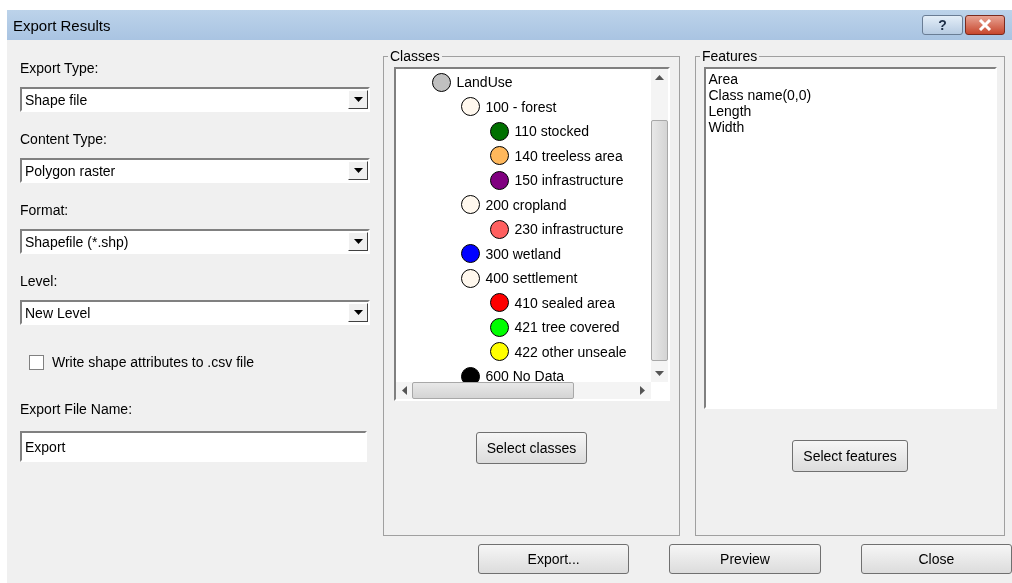 Image resolution: width=1012 pixels, height=583 pixels. Describe the element at coordinates (642, 390) in the screenshot. I see `scroll-right-icon` at that location.